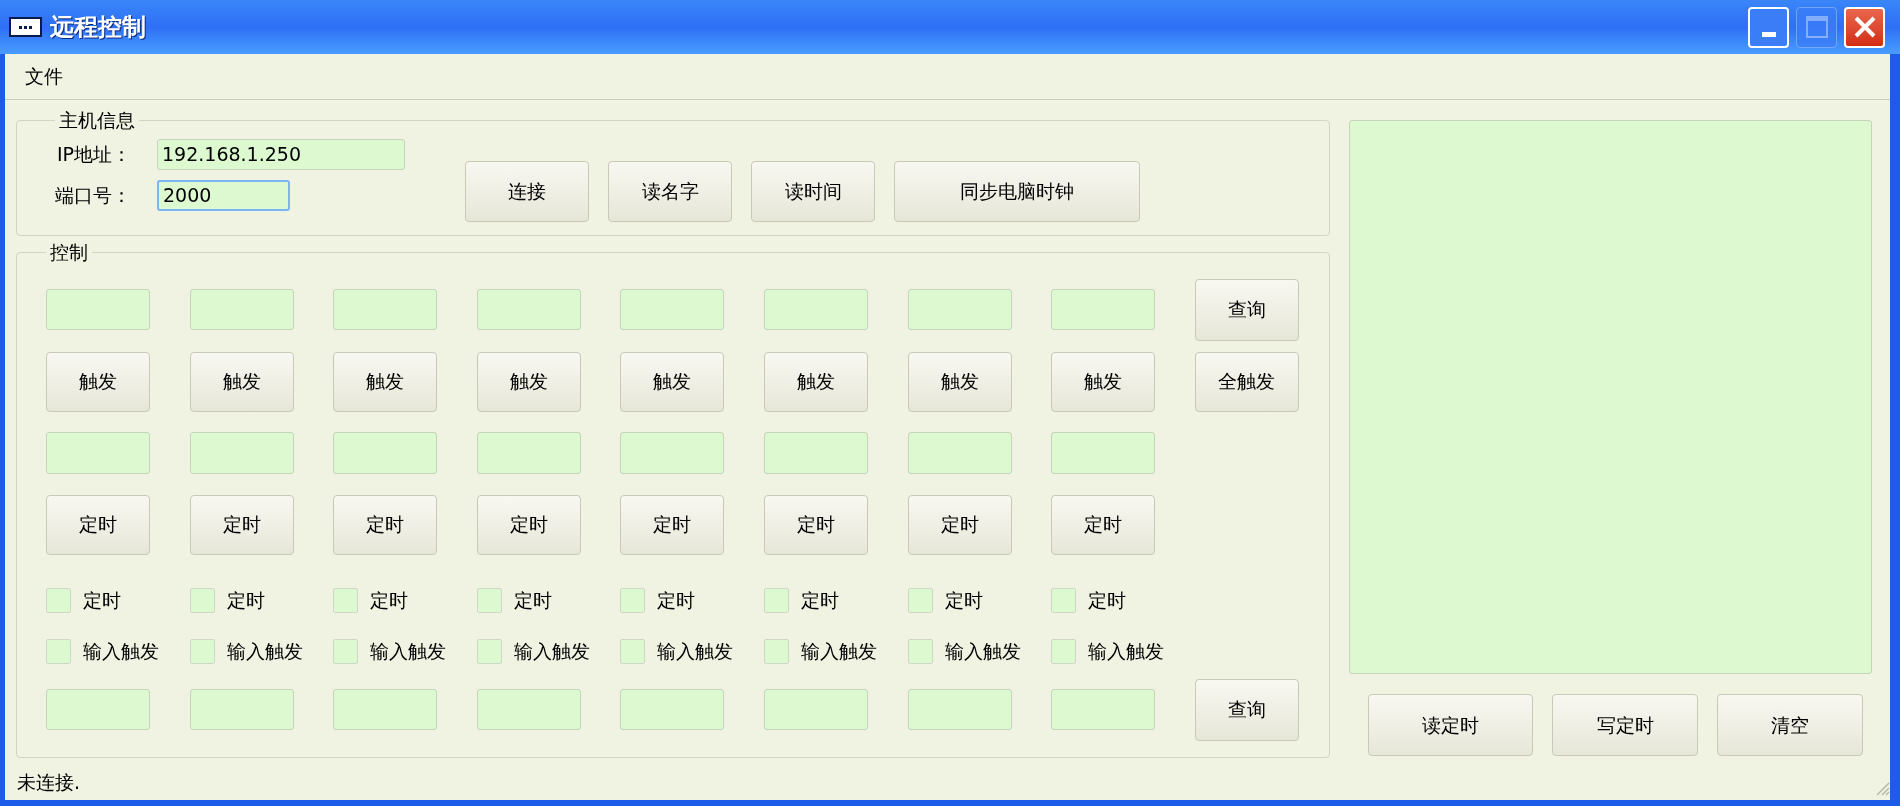 This screenshot has height=806, width=1900. What do you see at coordinates (1450, 725) in the screenshot?
I see `push-button: 读定时` at bounding box center [1450, 725].